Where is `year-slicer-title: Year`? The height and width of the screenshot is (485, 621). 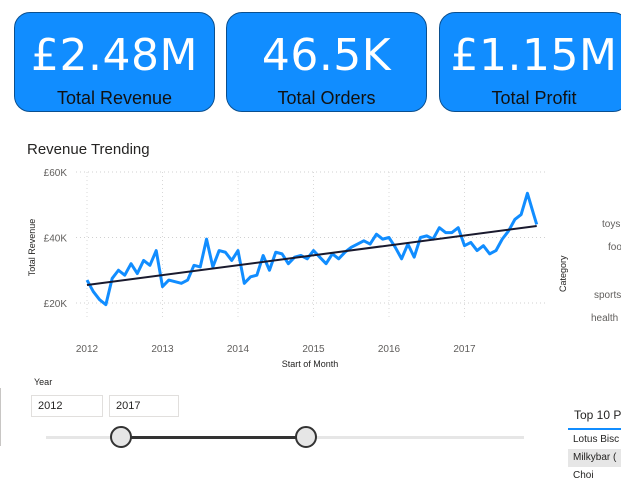
year-slicer-title: Year is located at coordinates (43, 382).